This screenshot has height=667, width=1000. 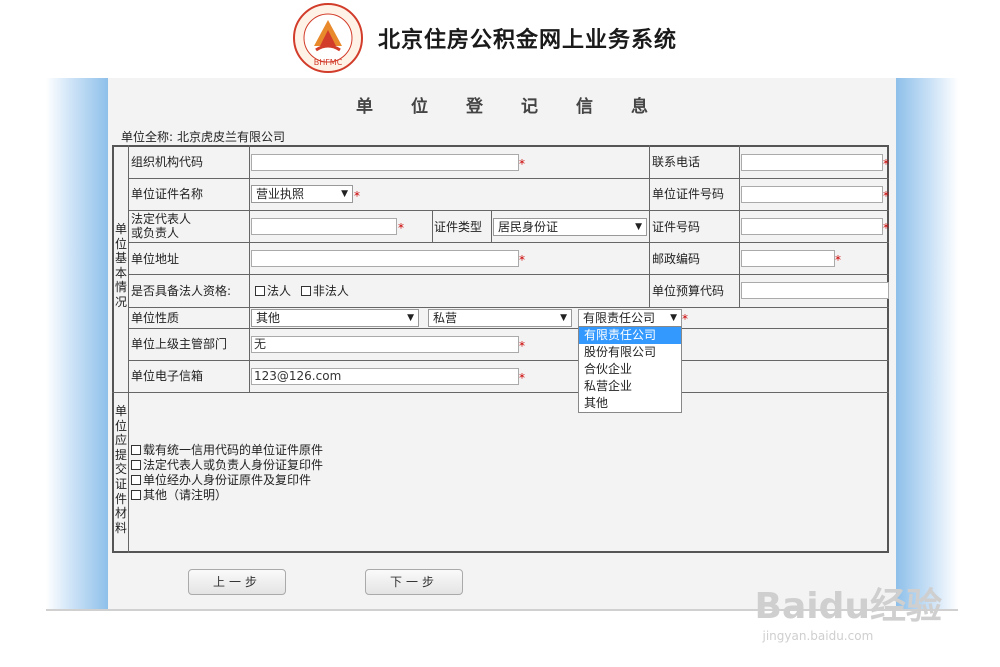 I want to click on next-step-button: 下一步, so click(x=414, y=582).